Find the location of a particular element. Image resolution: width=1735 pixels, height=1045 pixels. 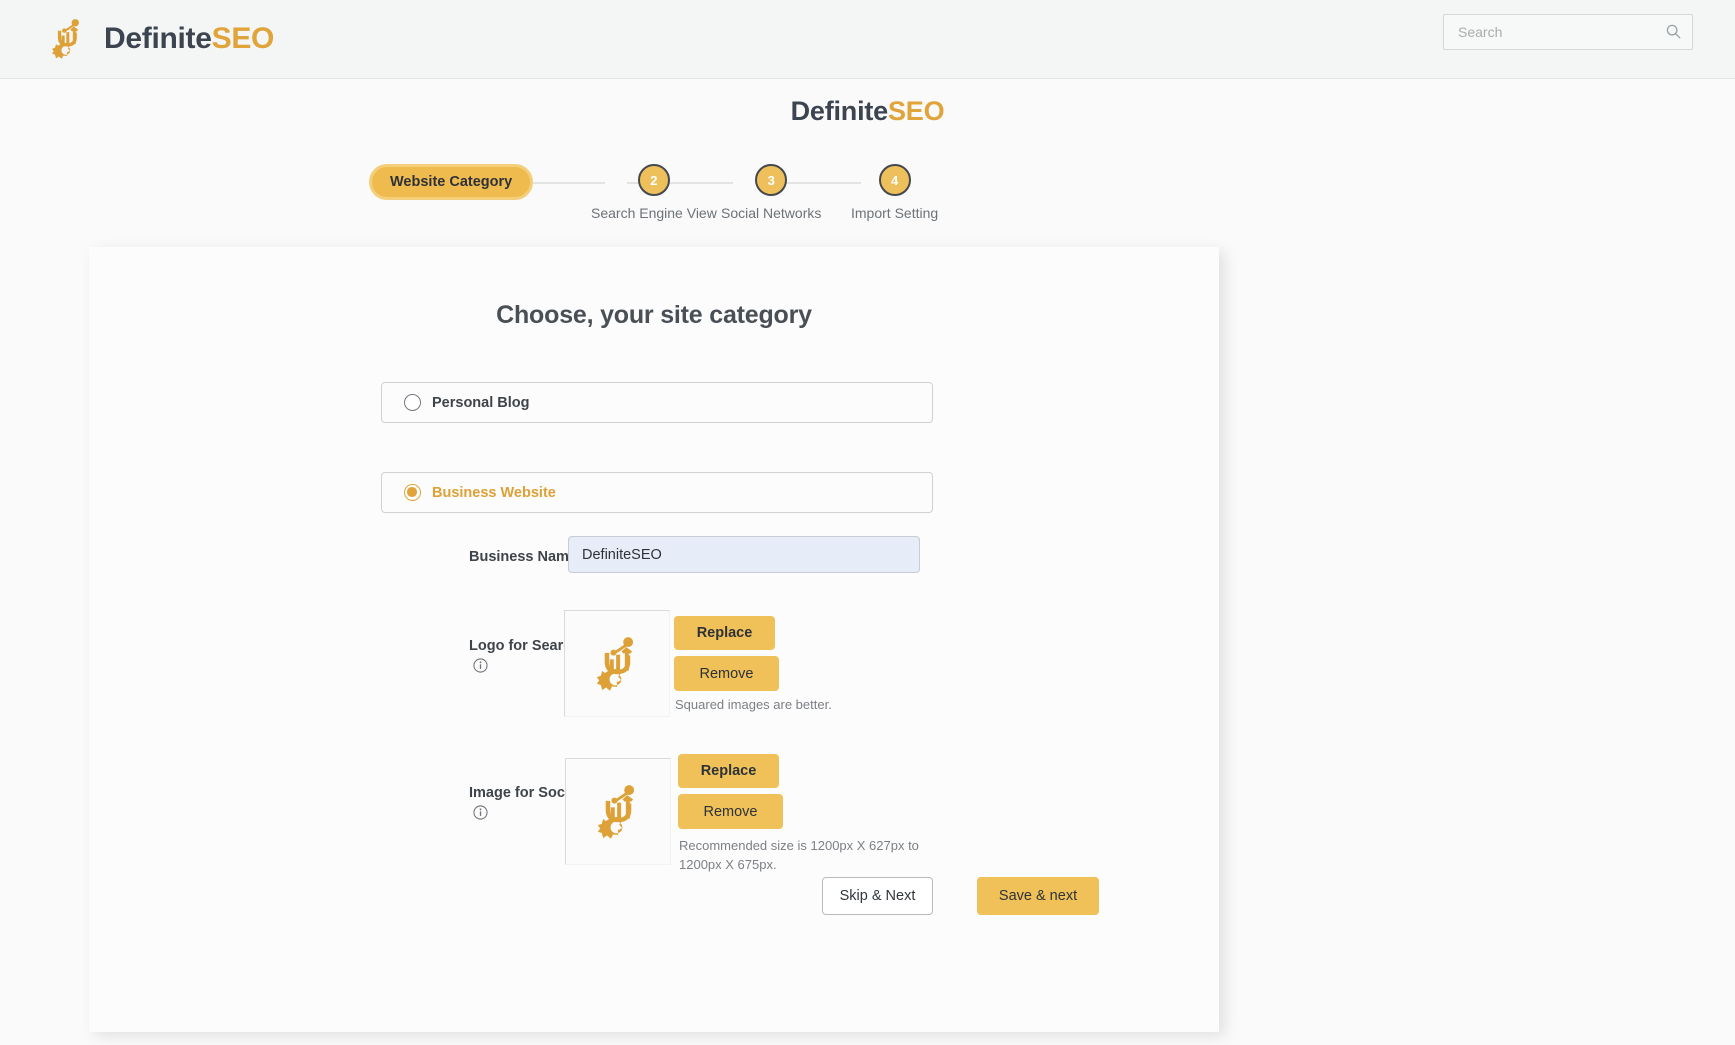

brand-title: DefiniteSEO is located at coordinates (189, 39).